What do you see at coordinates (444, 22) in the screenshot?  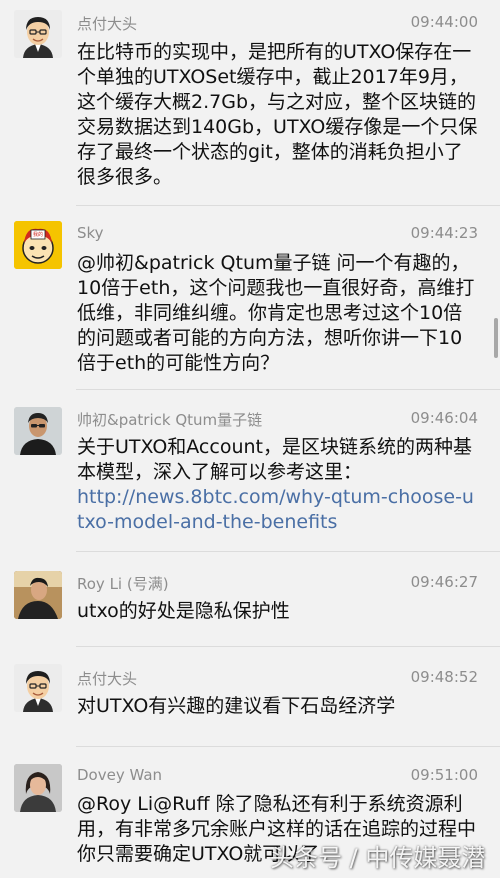 I see `message-time: 09:44:00` at bounding box center [444, 22].